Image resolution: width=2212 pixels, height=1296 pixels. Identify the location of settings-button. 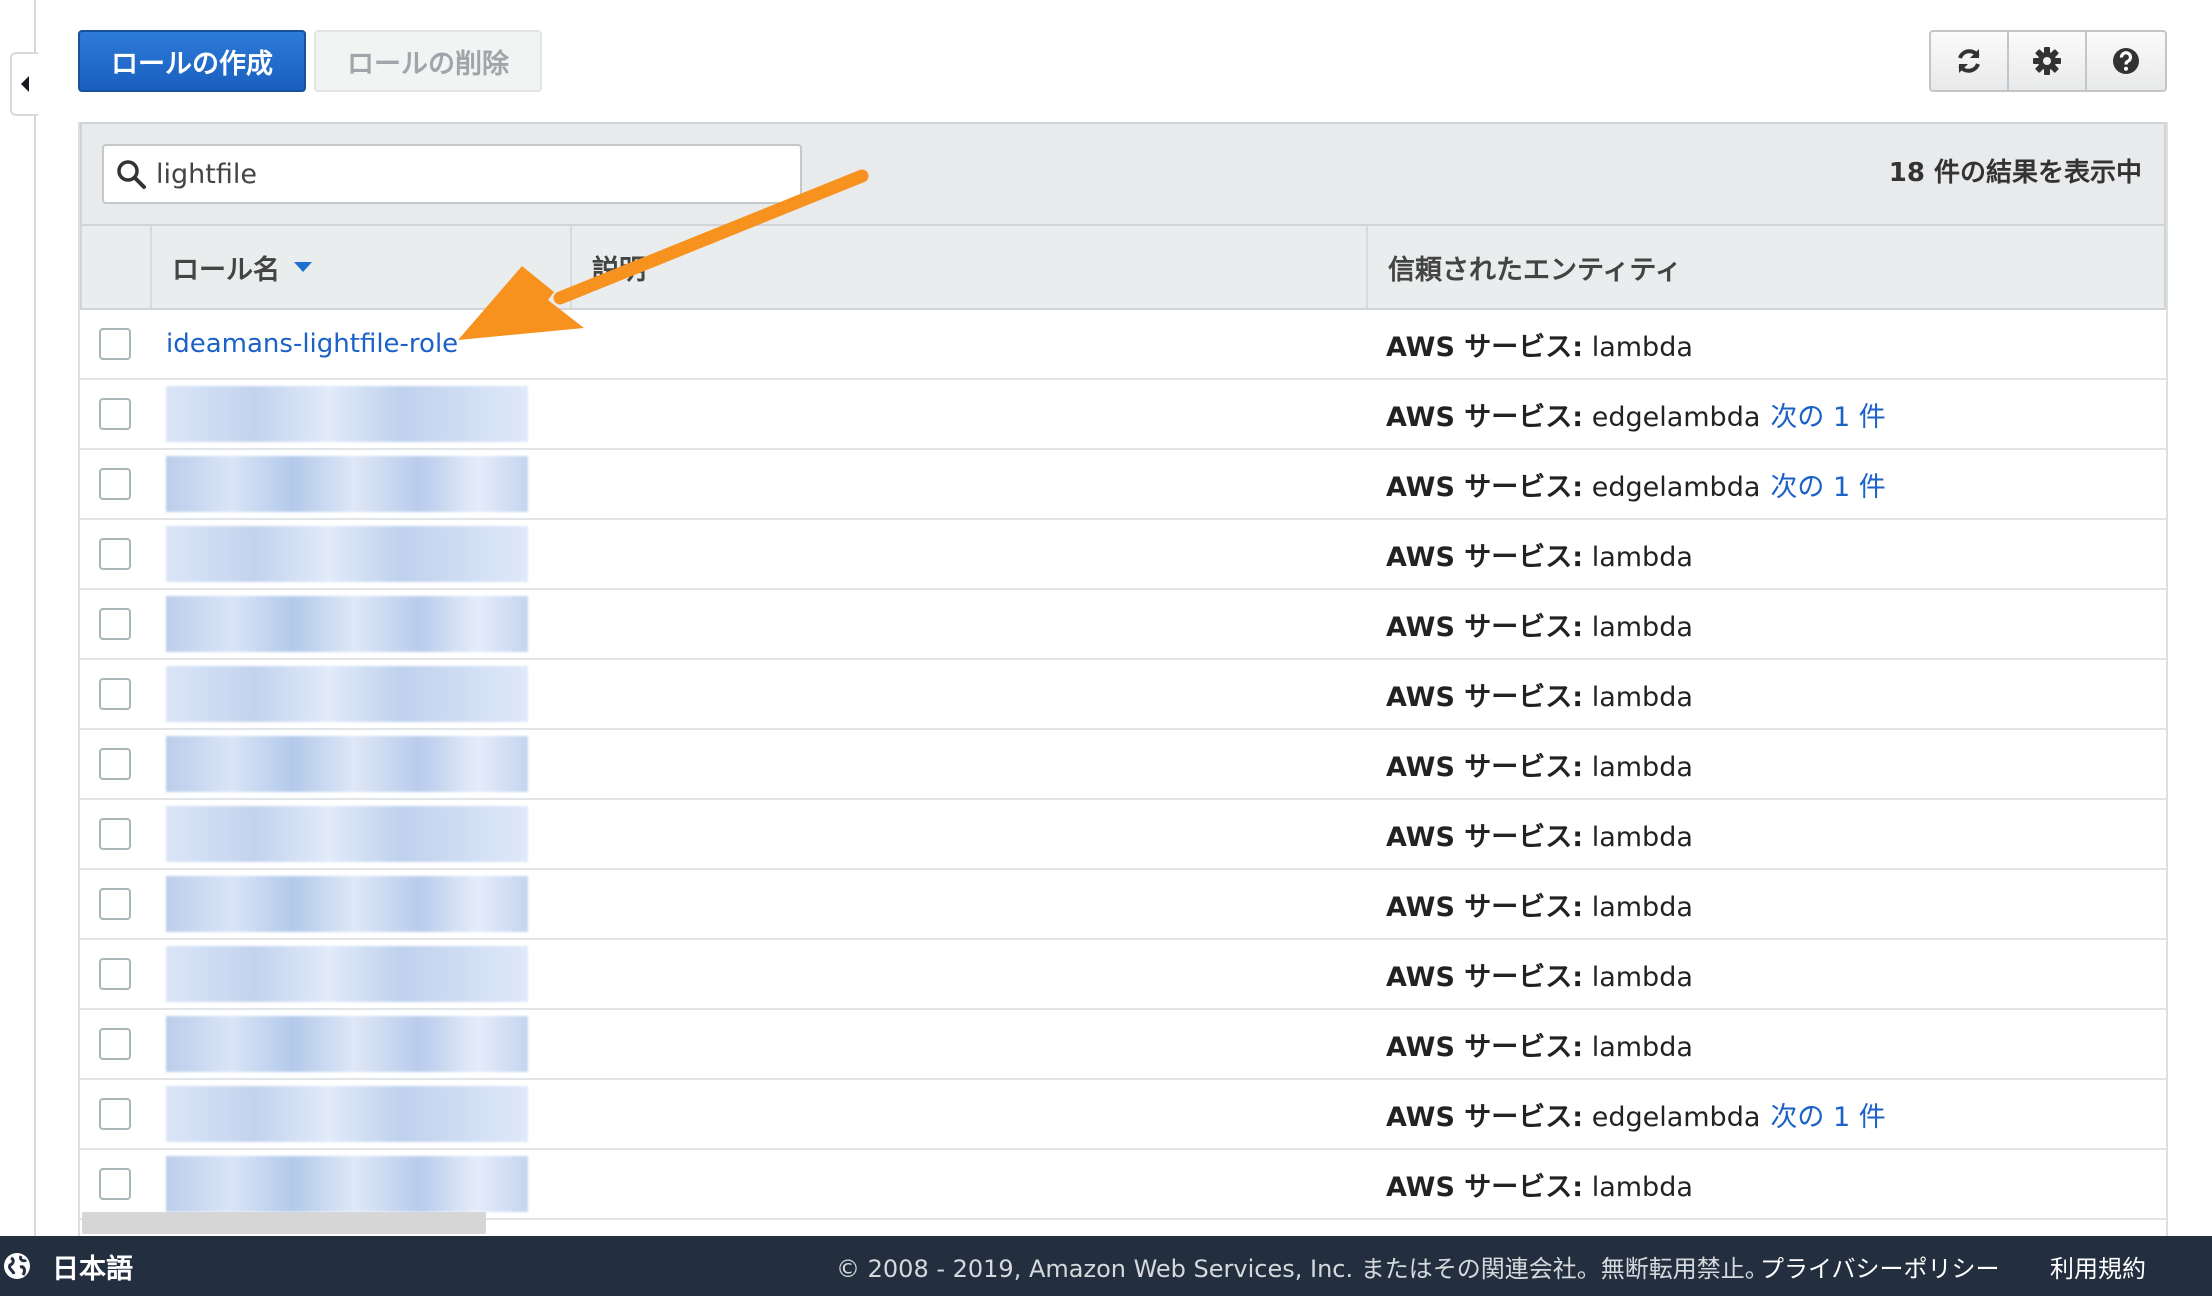
(2048, 61).